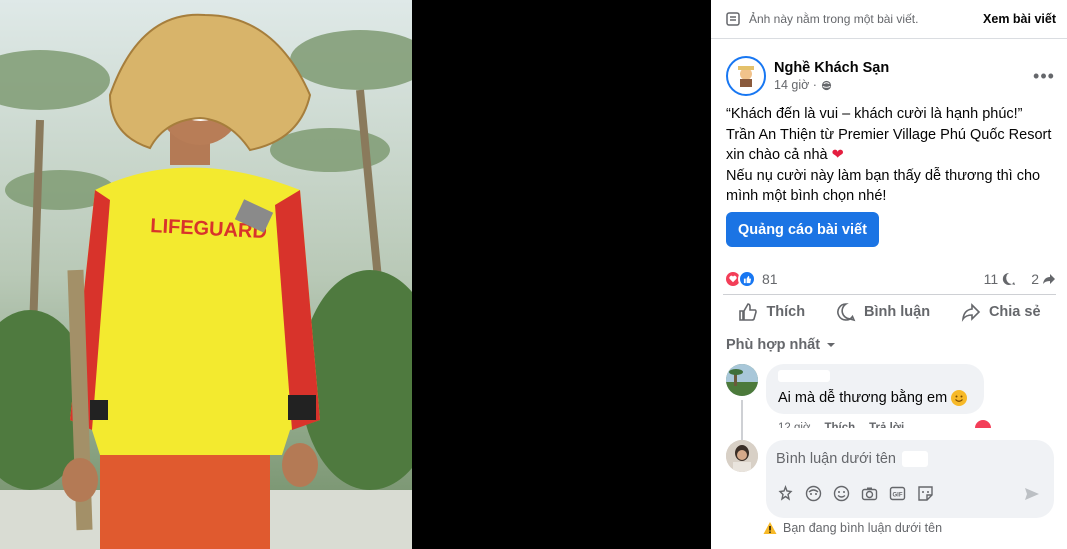 The height and width of the screenshot is (549, 1067). Describe the element at coordinates (813, 493) in the screenshot. I see `emoji-face-icon` at that location.